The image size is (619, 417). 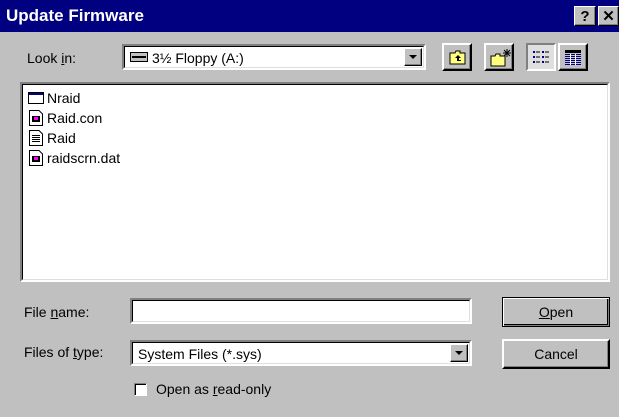 I want to click on floppy-drive-icon, so click(x=139, y=57).